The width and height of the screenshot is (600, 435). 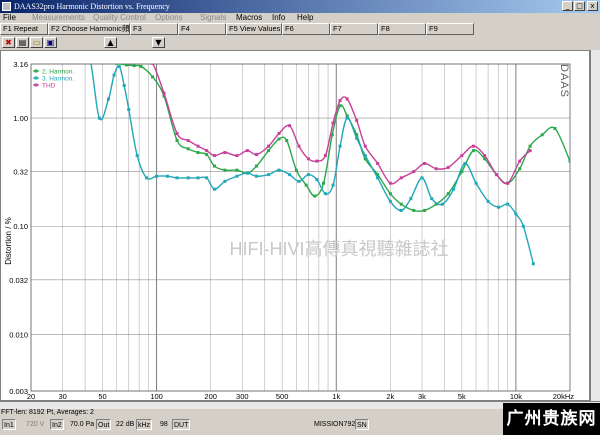 I want to click on open-folder-icon: ▭, so click(x=36, y=42).